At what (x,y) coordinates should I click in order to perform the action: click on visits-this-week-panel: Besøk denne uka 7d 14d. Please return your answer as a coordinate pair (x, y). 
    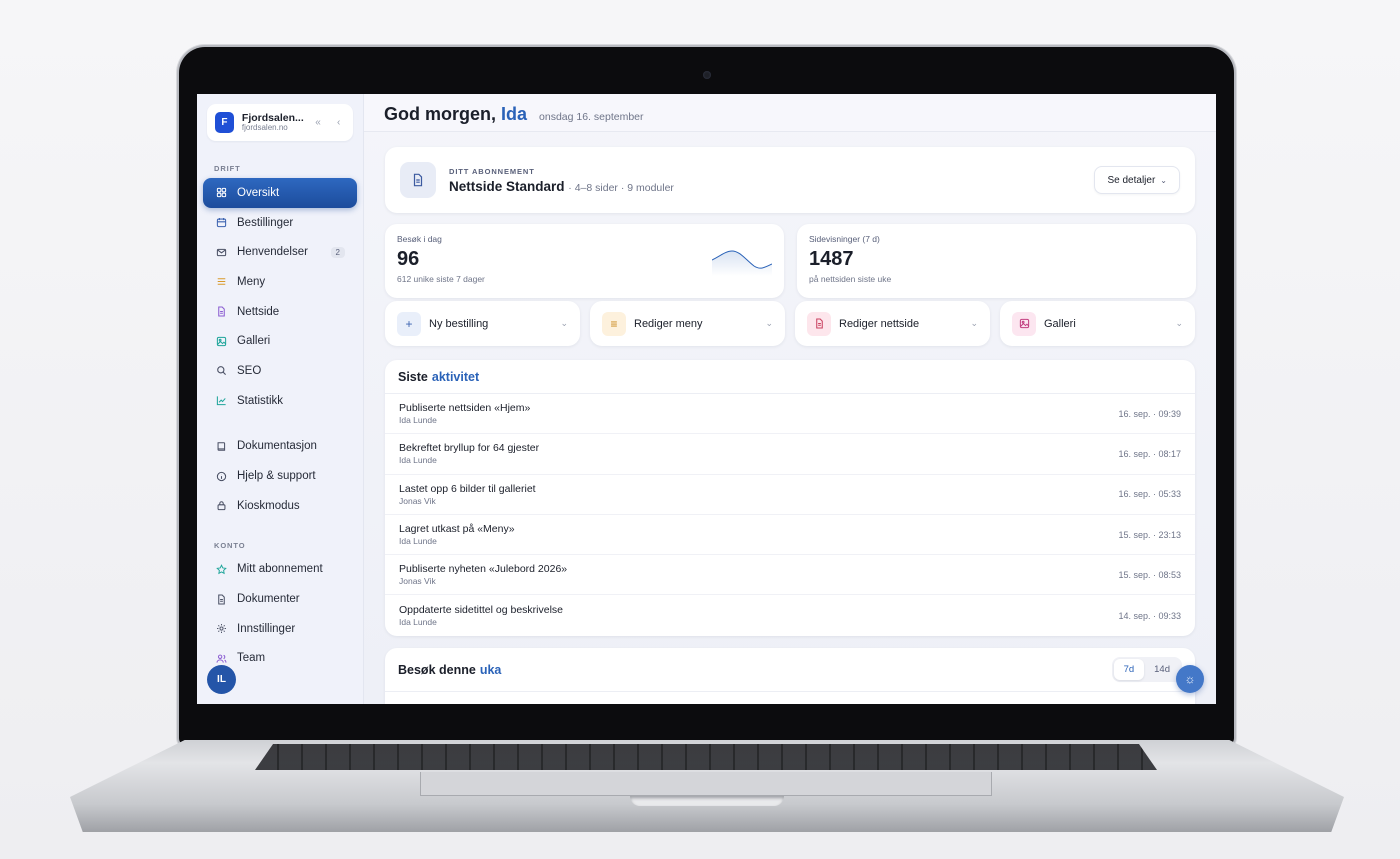
    Looking at the image, I should click on (790, 676).